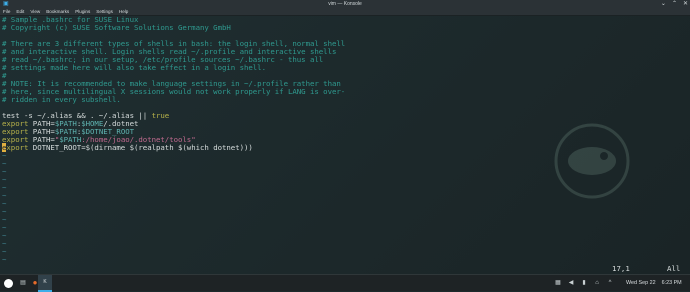 The width and height of the screenshot is (690, 292). What do you see at coordinates (20, 11) in the screenshot?
I see `menu-edit: Edit` at bounding box center [20, 11].